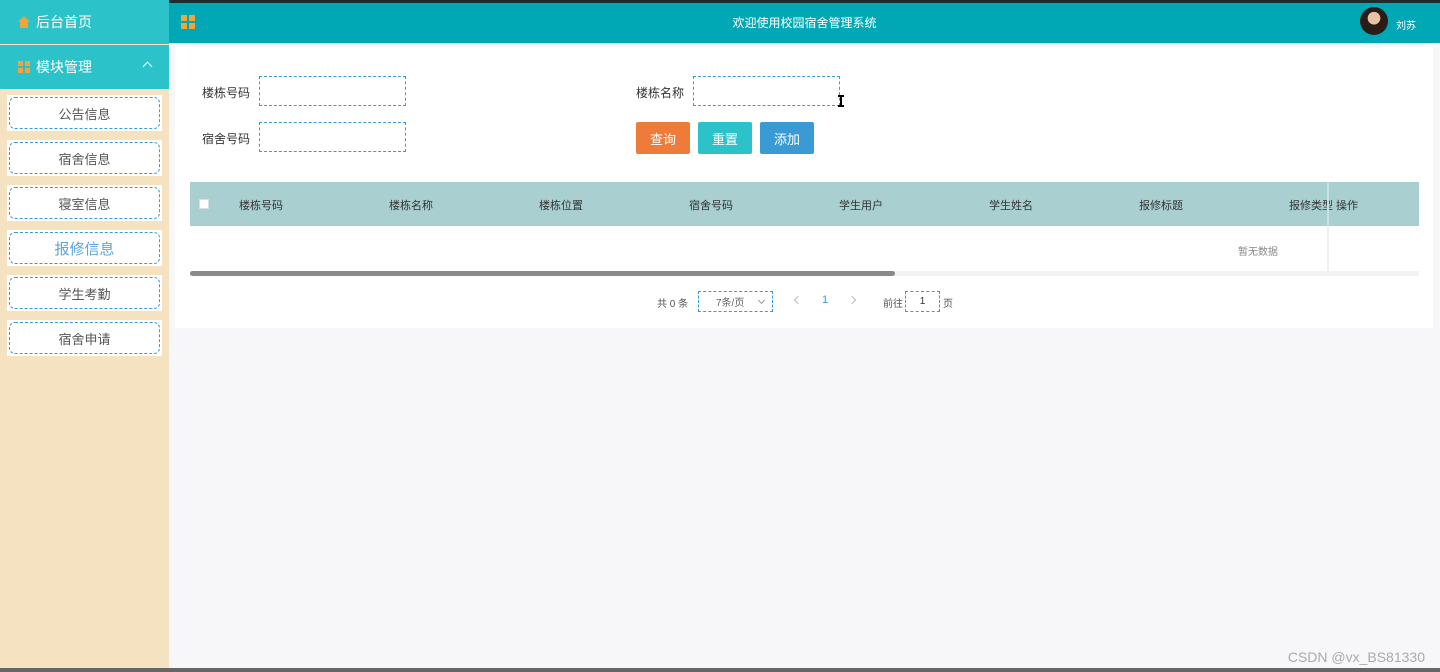 The image size is (1440, 672). I want to click on column-header: 楼栋号码, so click(261, 205).